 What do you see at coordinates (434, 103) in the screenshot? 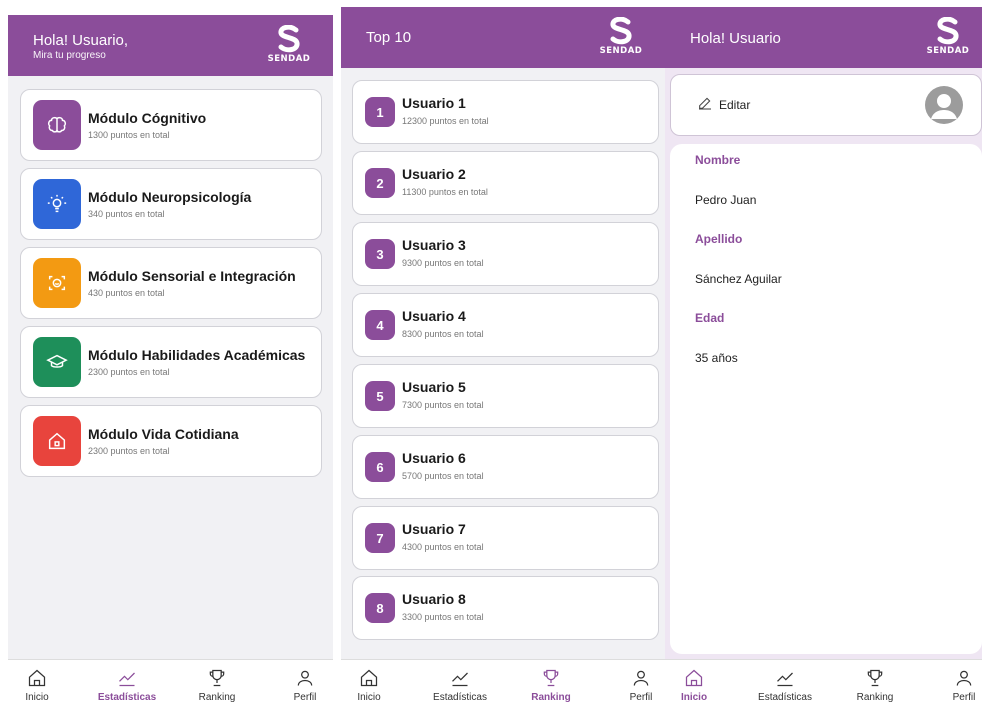
I see `rank-user-name: Usuario 1` at bounding box center [434, 103].